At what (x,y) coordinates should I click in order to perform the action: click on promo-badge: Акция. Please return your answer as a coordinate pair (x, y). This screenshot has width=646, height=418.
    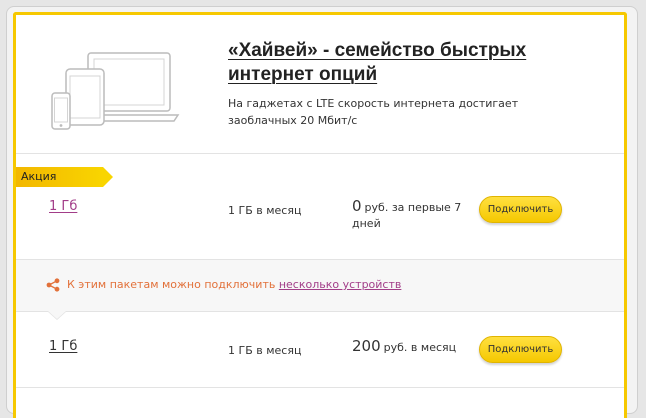
    Looking at the image, I should click on (64, 177).